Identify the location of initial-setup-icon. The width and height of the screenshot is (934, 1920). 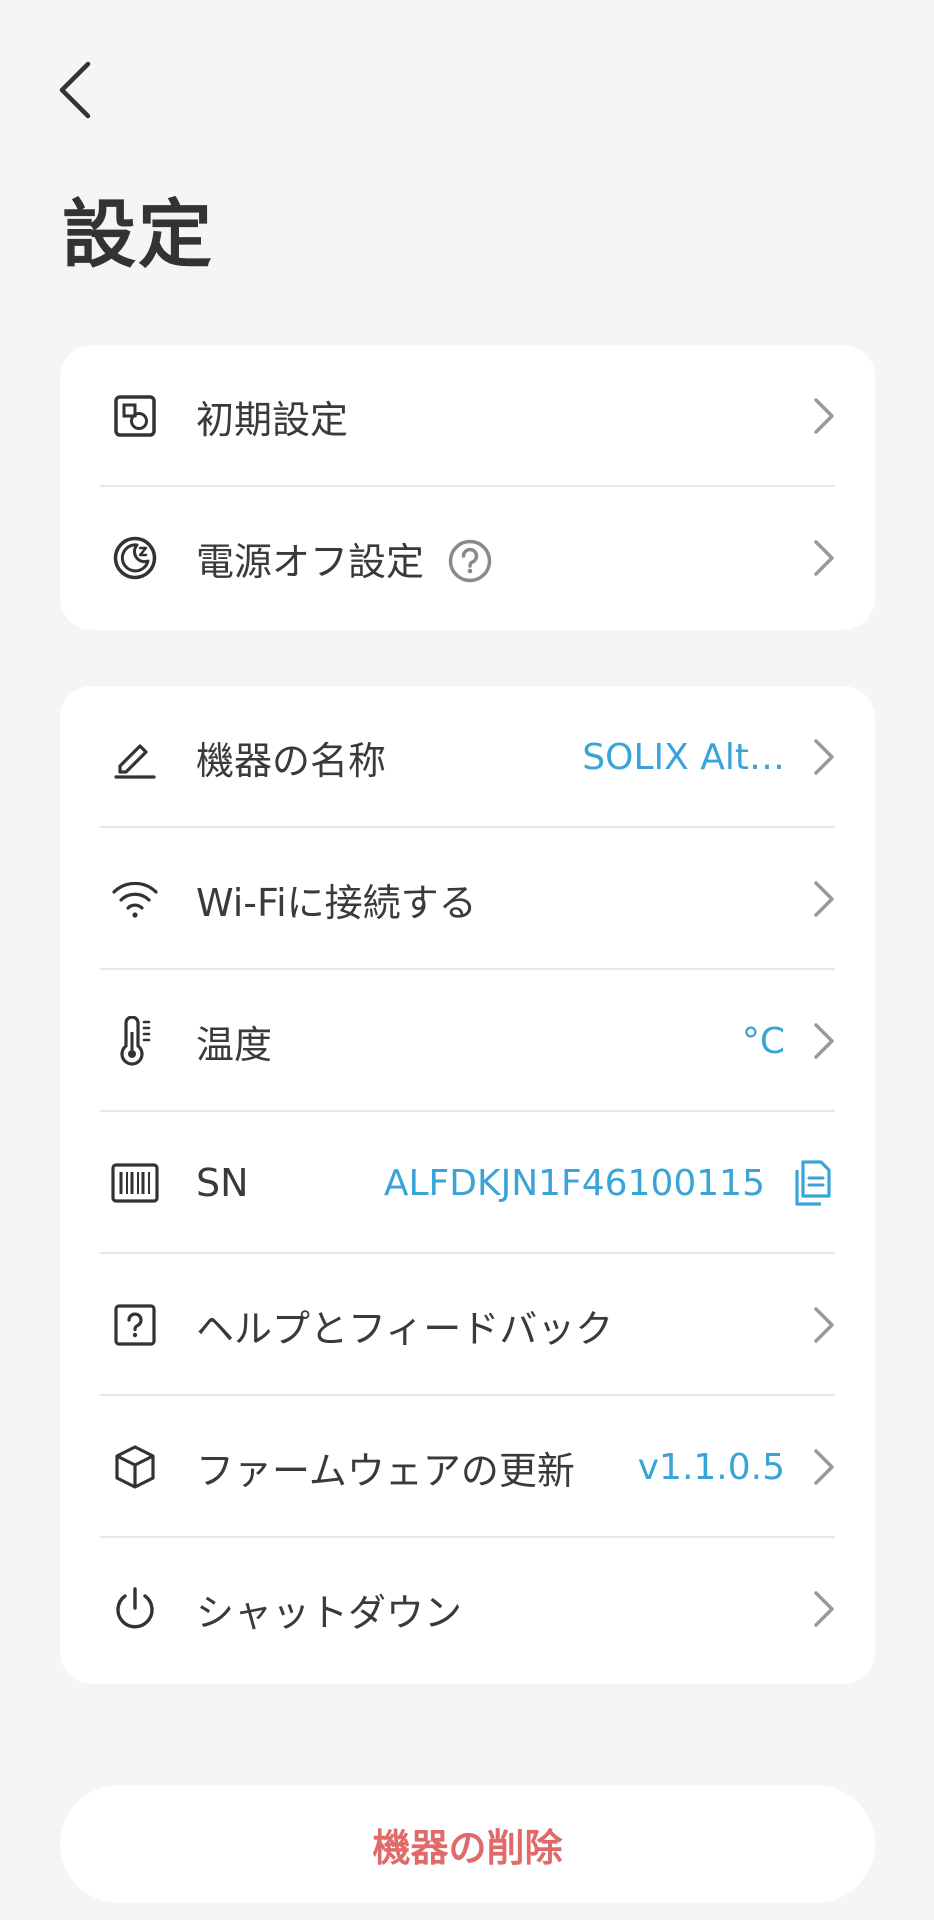
(135, 416).